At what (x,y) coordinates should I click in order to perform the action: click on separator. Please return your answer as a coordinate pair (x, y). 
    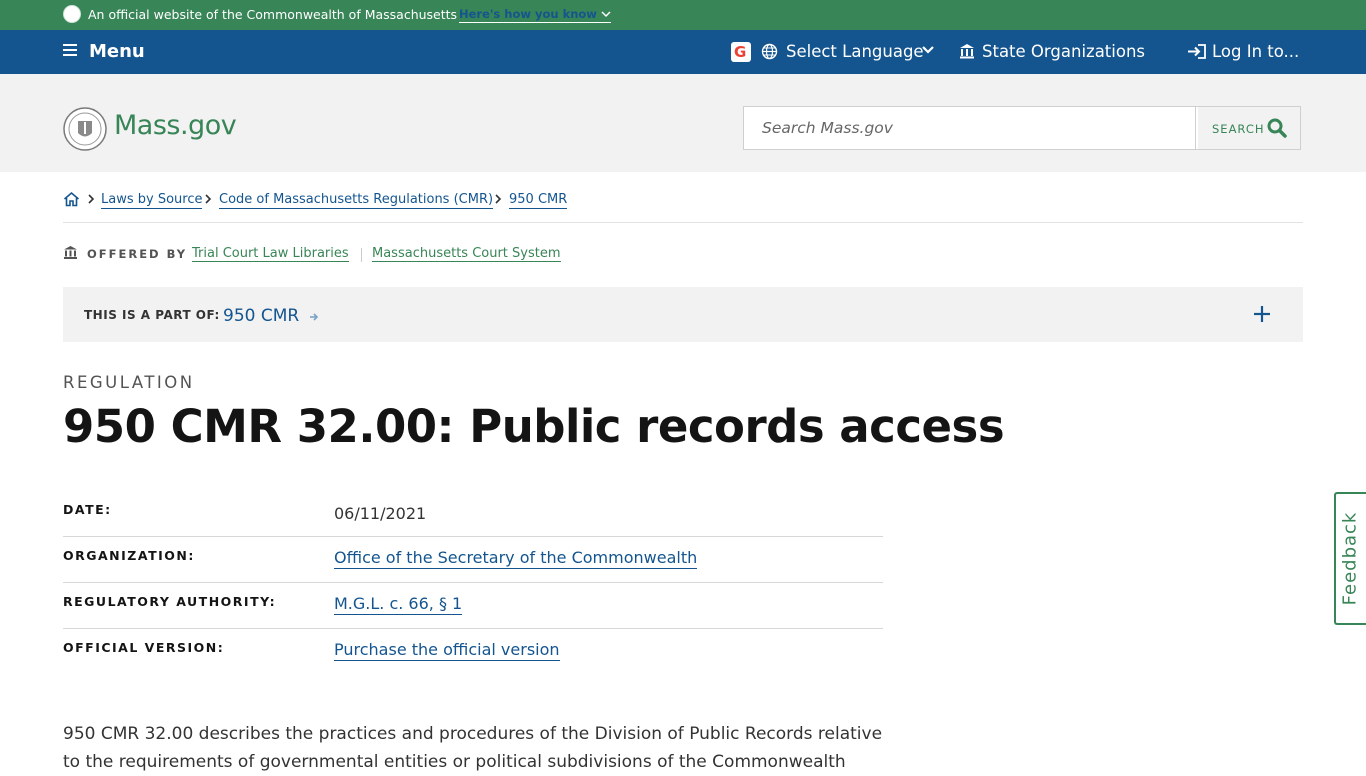
    Looking at the image, I should click on (361, 255).